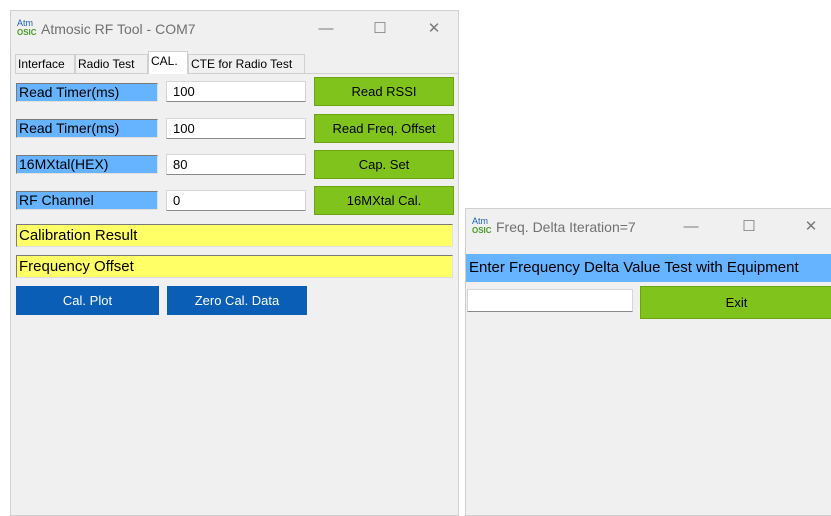 The image size is (831, 516). What do you see at coordinates (87, 164) in the screenshot?
I see `xtal-hex-label: 16MXtal(HEX)` at bounding box center [87, 164].